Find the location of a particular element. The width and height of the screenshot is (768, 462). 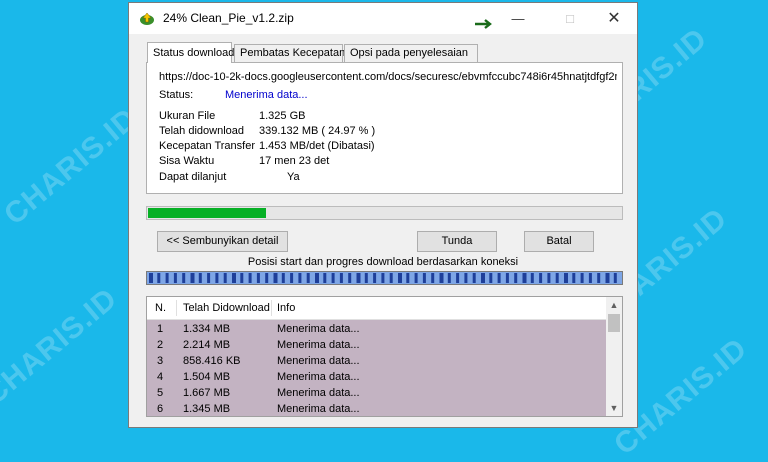

column-header-info: Info is located at coordinates (286, 308).